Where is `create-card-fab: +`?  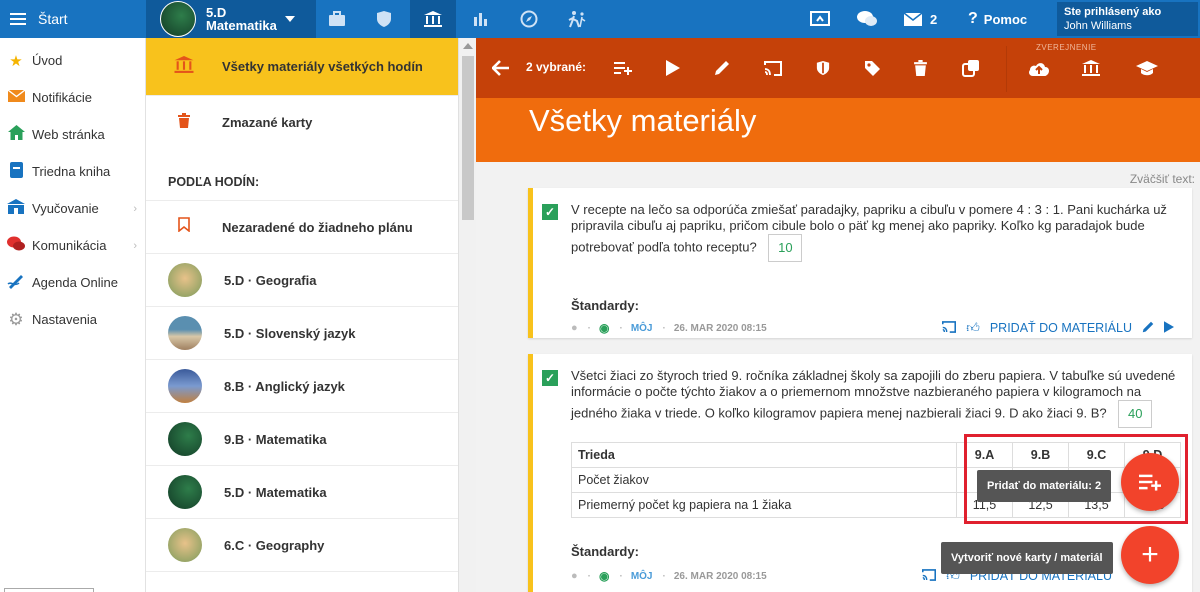
create-card-fab: + is located at coordinates (1150, 555).